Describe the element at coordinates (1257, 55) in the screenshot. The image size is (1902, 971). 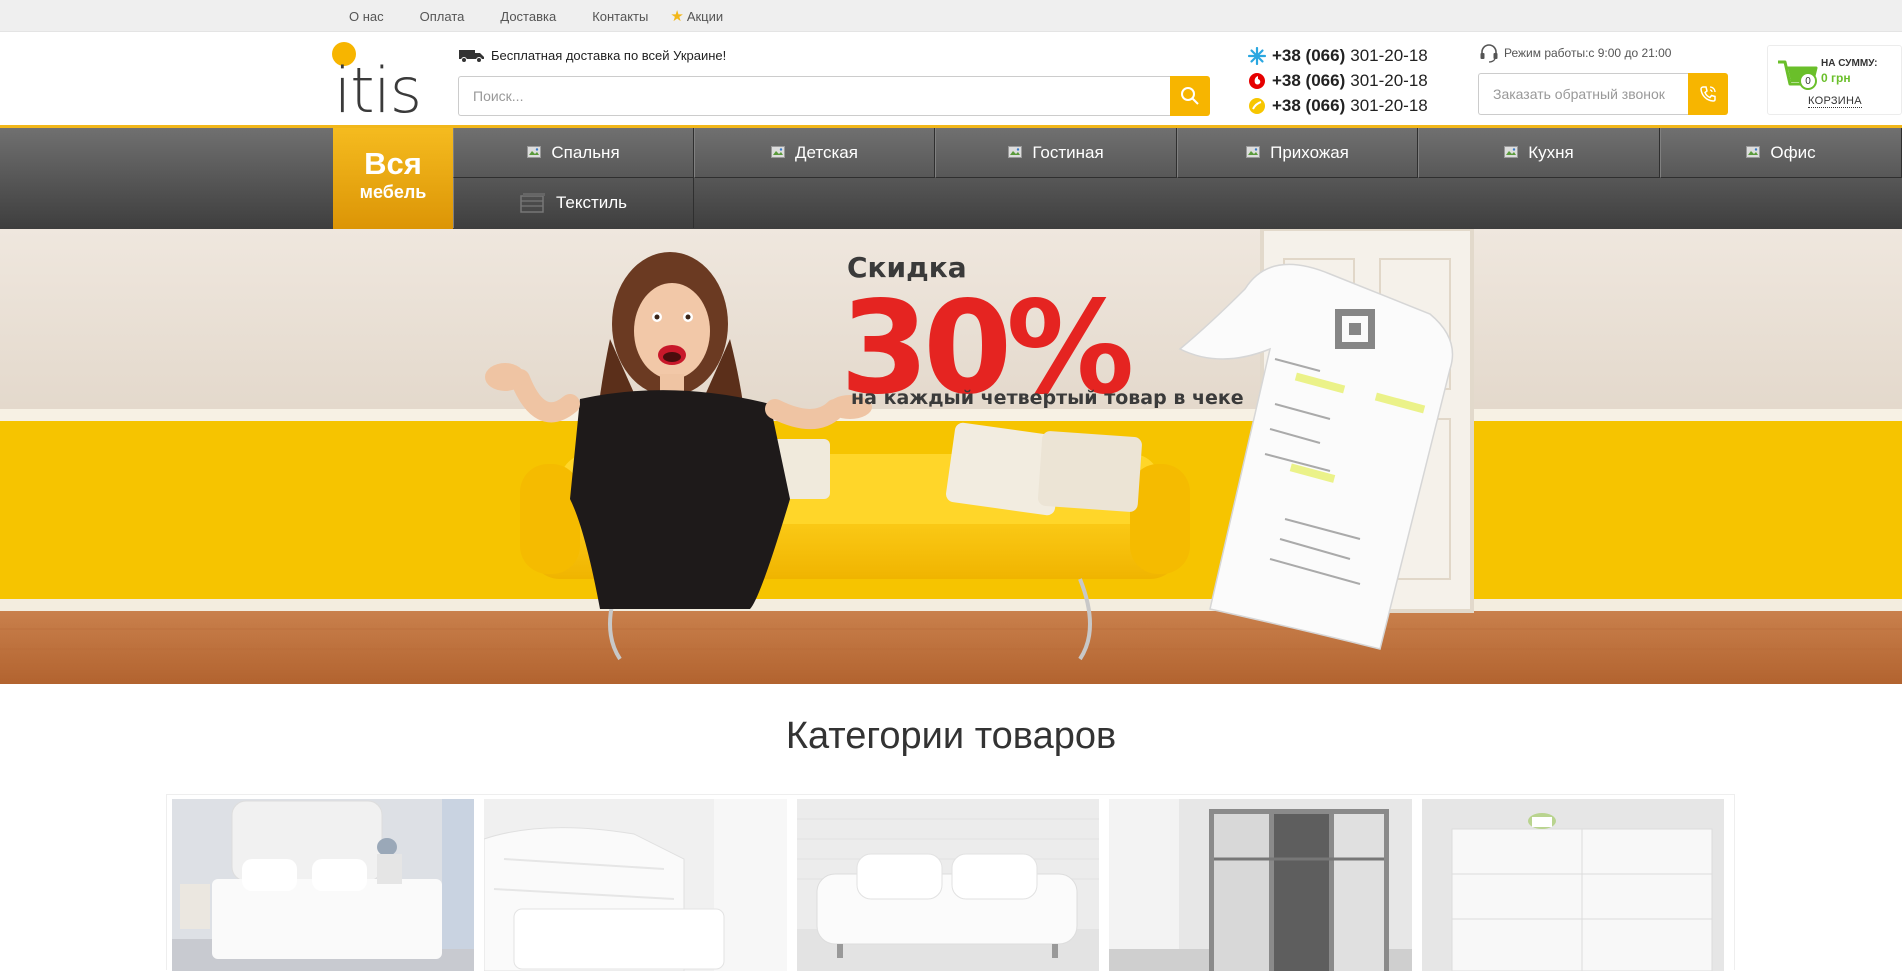
I see `kyivstar-icon` at that location.